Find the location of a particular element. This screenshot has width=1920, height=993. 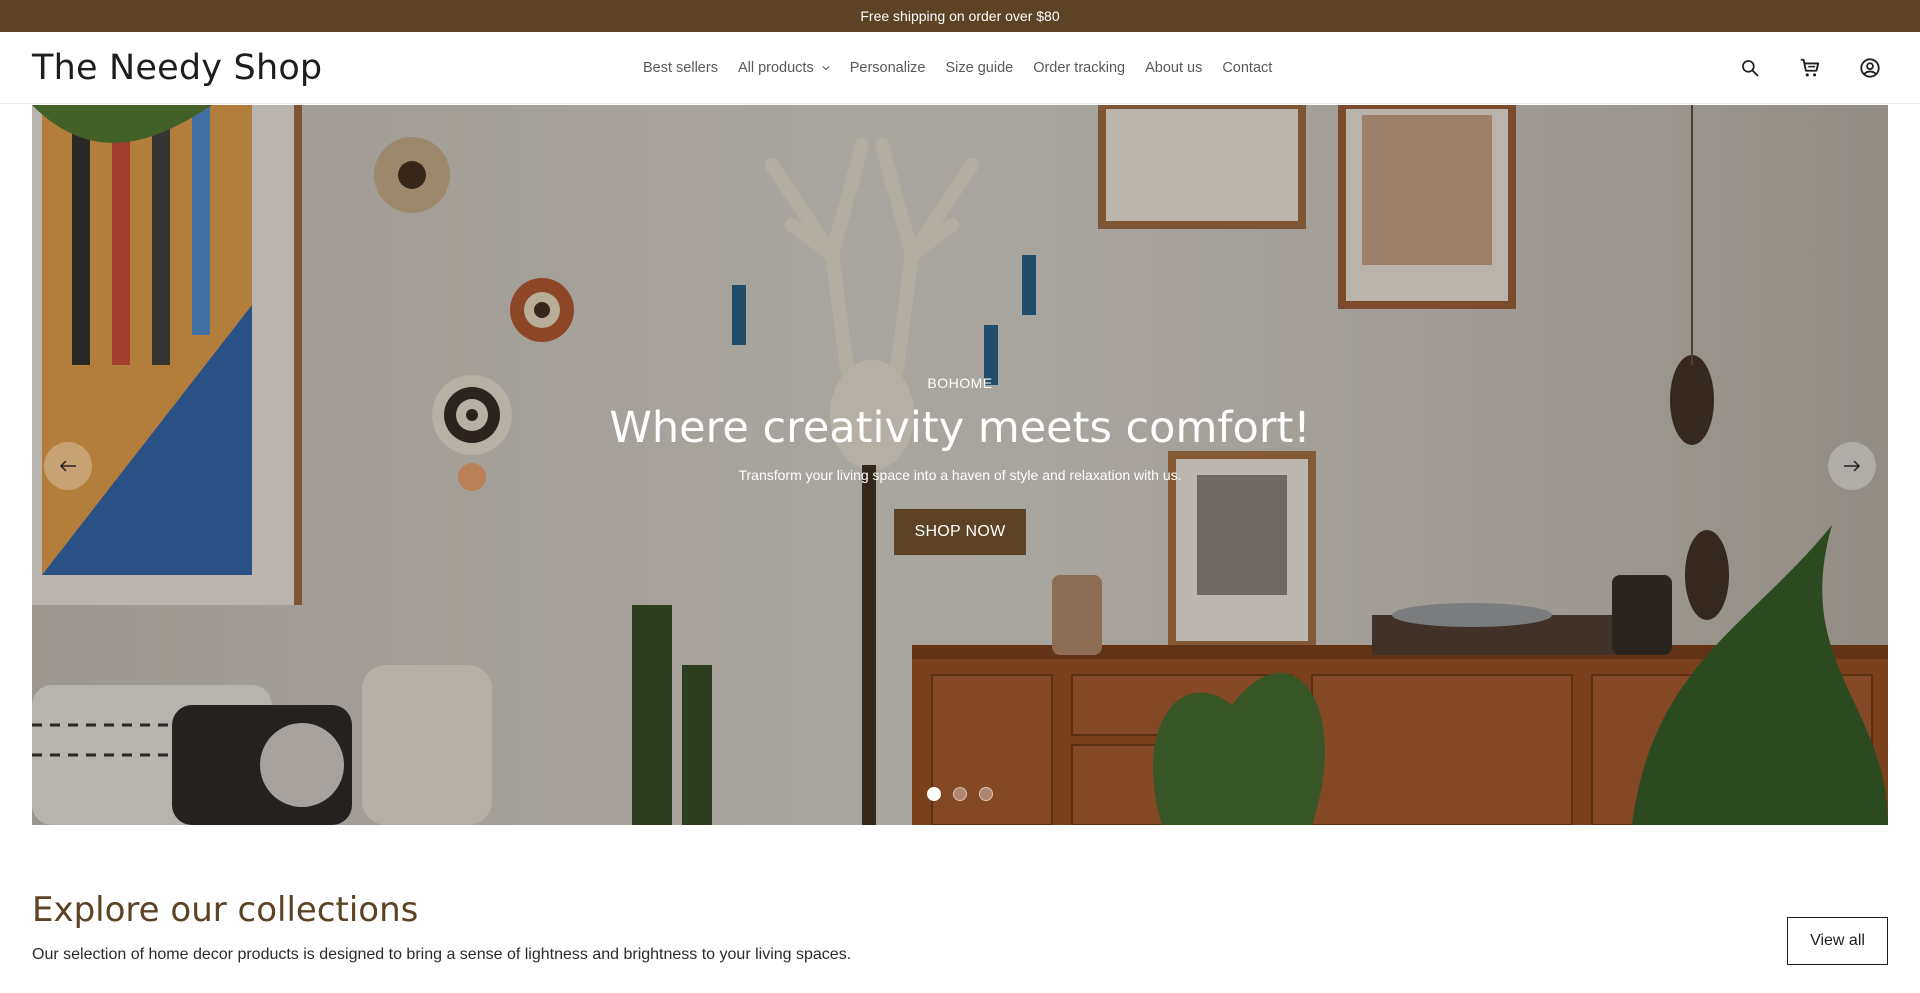

nav-label: About us is located at coordinates (1174, 68).